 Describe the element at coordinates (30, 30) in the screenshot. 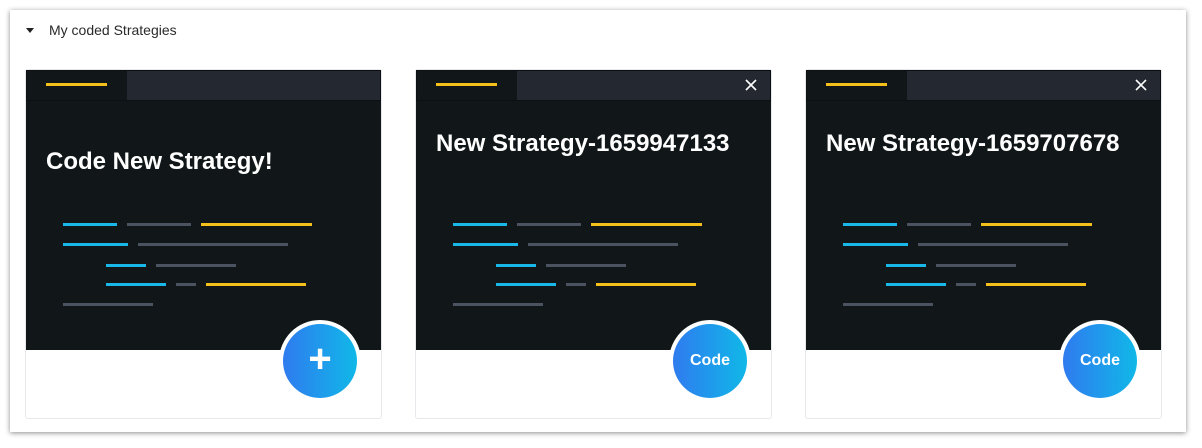

I see `caret-down-icon` at that location.